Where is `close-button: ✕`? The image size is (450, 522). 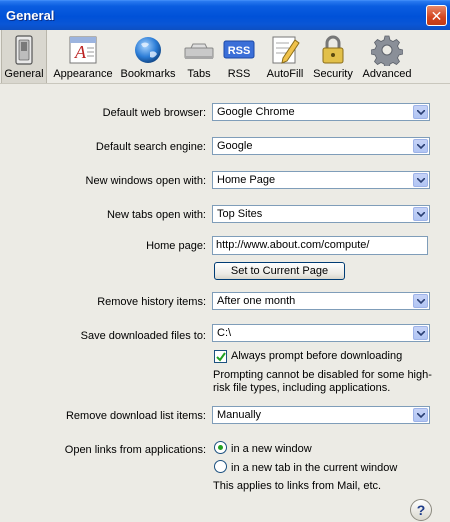
close-button: ✕ is located at coordinates (436, 15).